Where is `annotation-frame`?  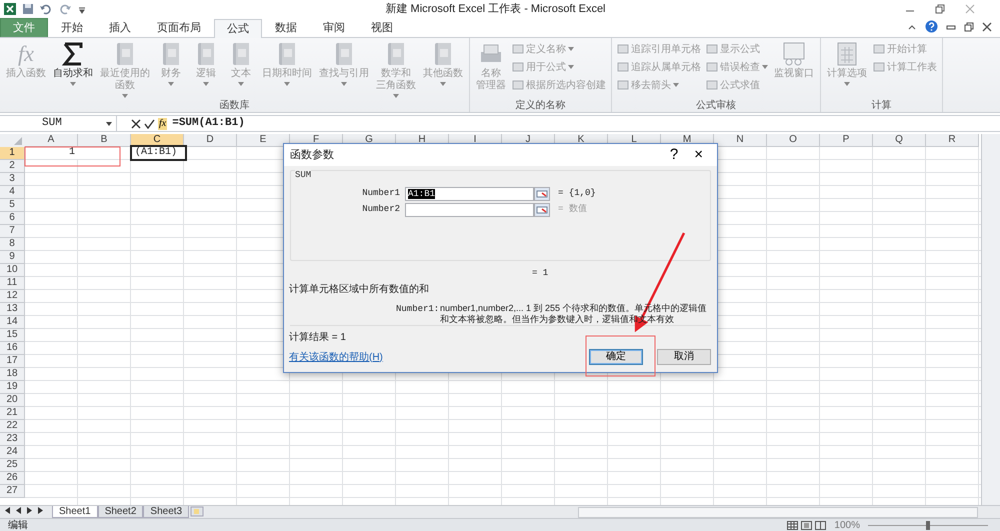 annotation-frame is located at coordinates (621, 356).